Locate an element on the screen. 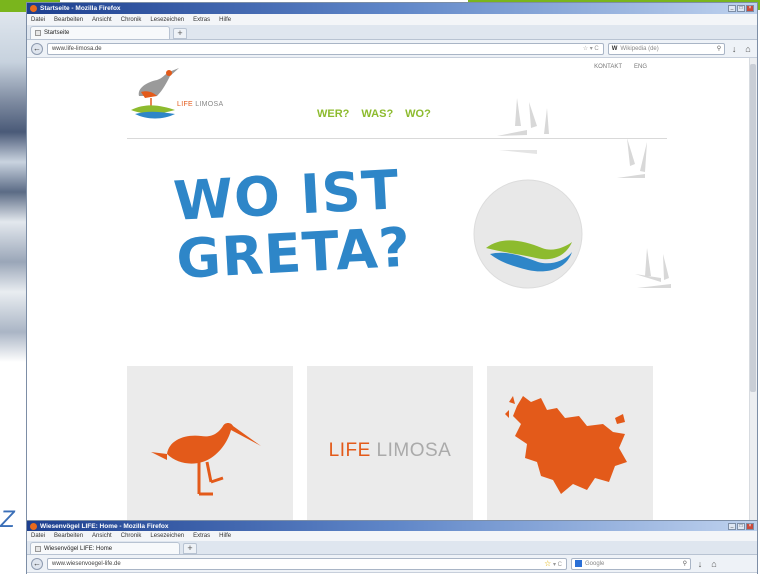 Image resolution: width=760 pixels, height=574 pixels. search-icon-2: ⚲ is located at coordinates (685, 563).